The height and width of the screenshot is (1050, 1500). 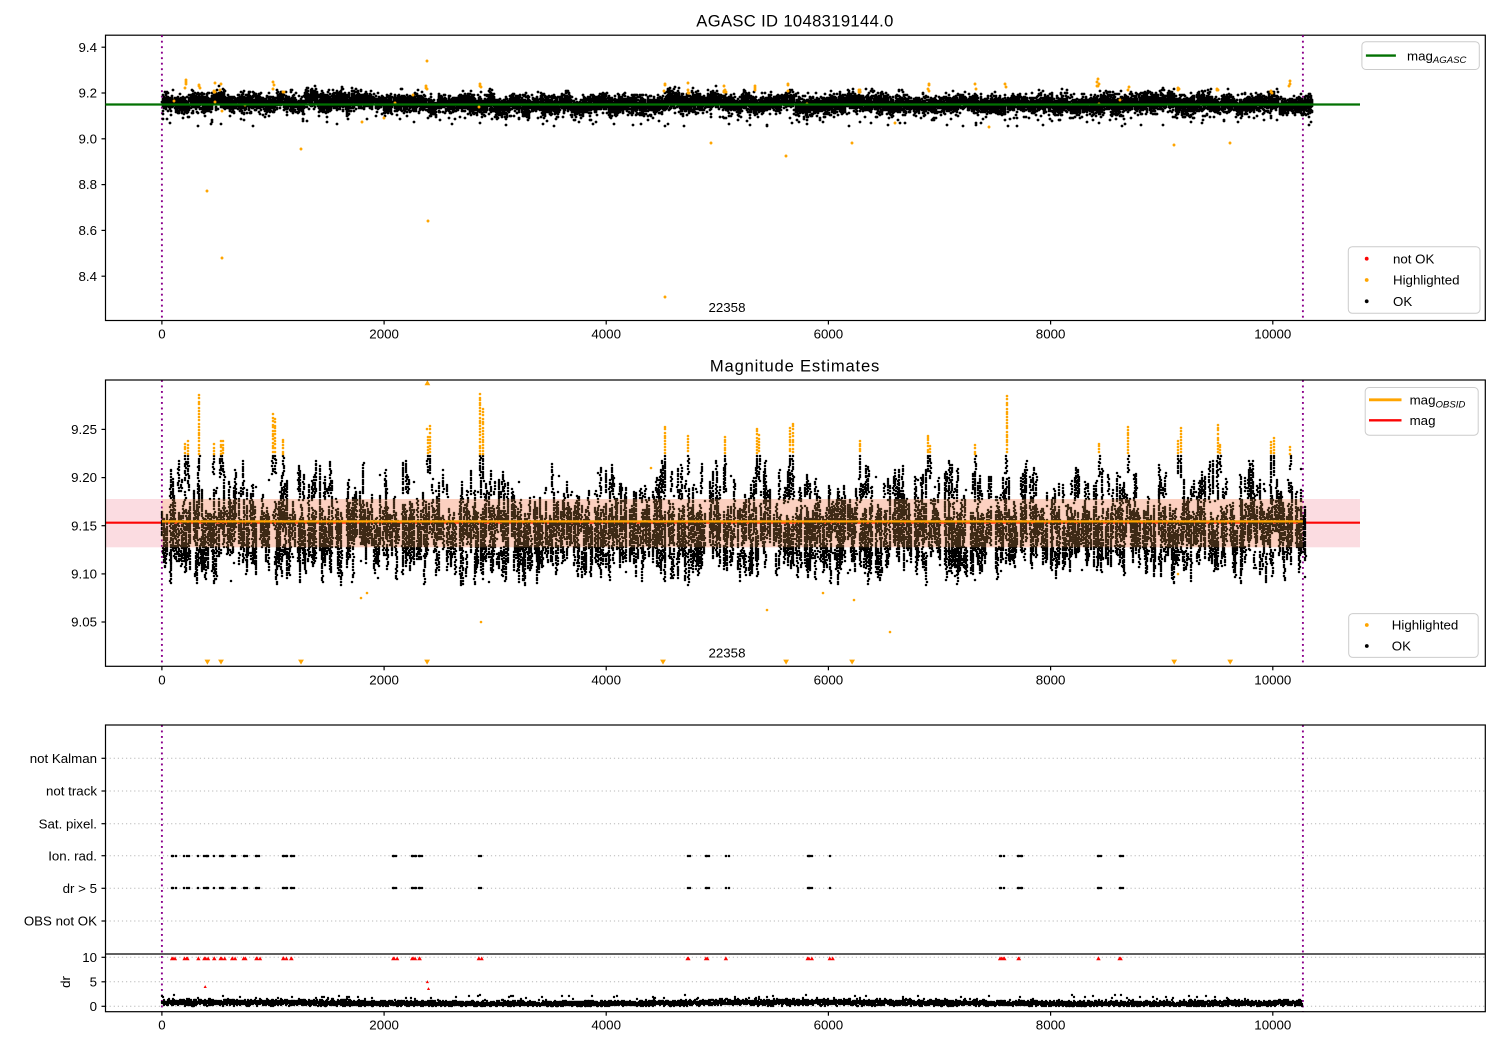 What do you see at coordinates (1423, 420) in the screenshot?
I see `svg-text: mag` at bounding box center [1423, 420].